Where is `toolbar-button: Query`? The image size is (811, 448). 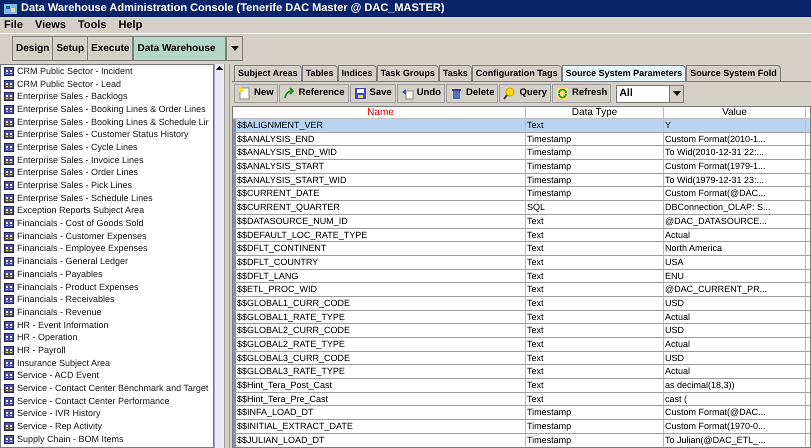
toolbar-button: Query is located at coordinates (525, 93).